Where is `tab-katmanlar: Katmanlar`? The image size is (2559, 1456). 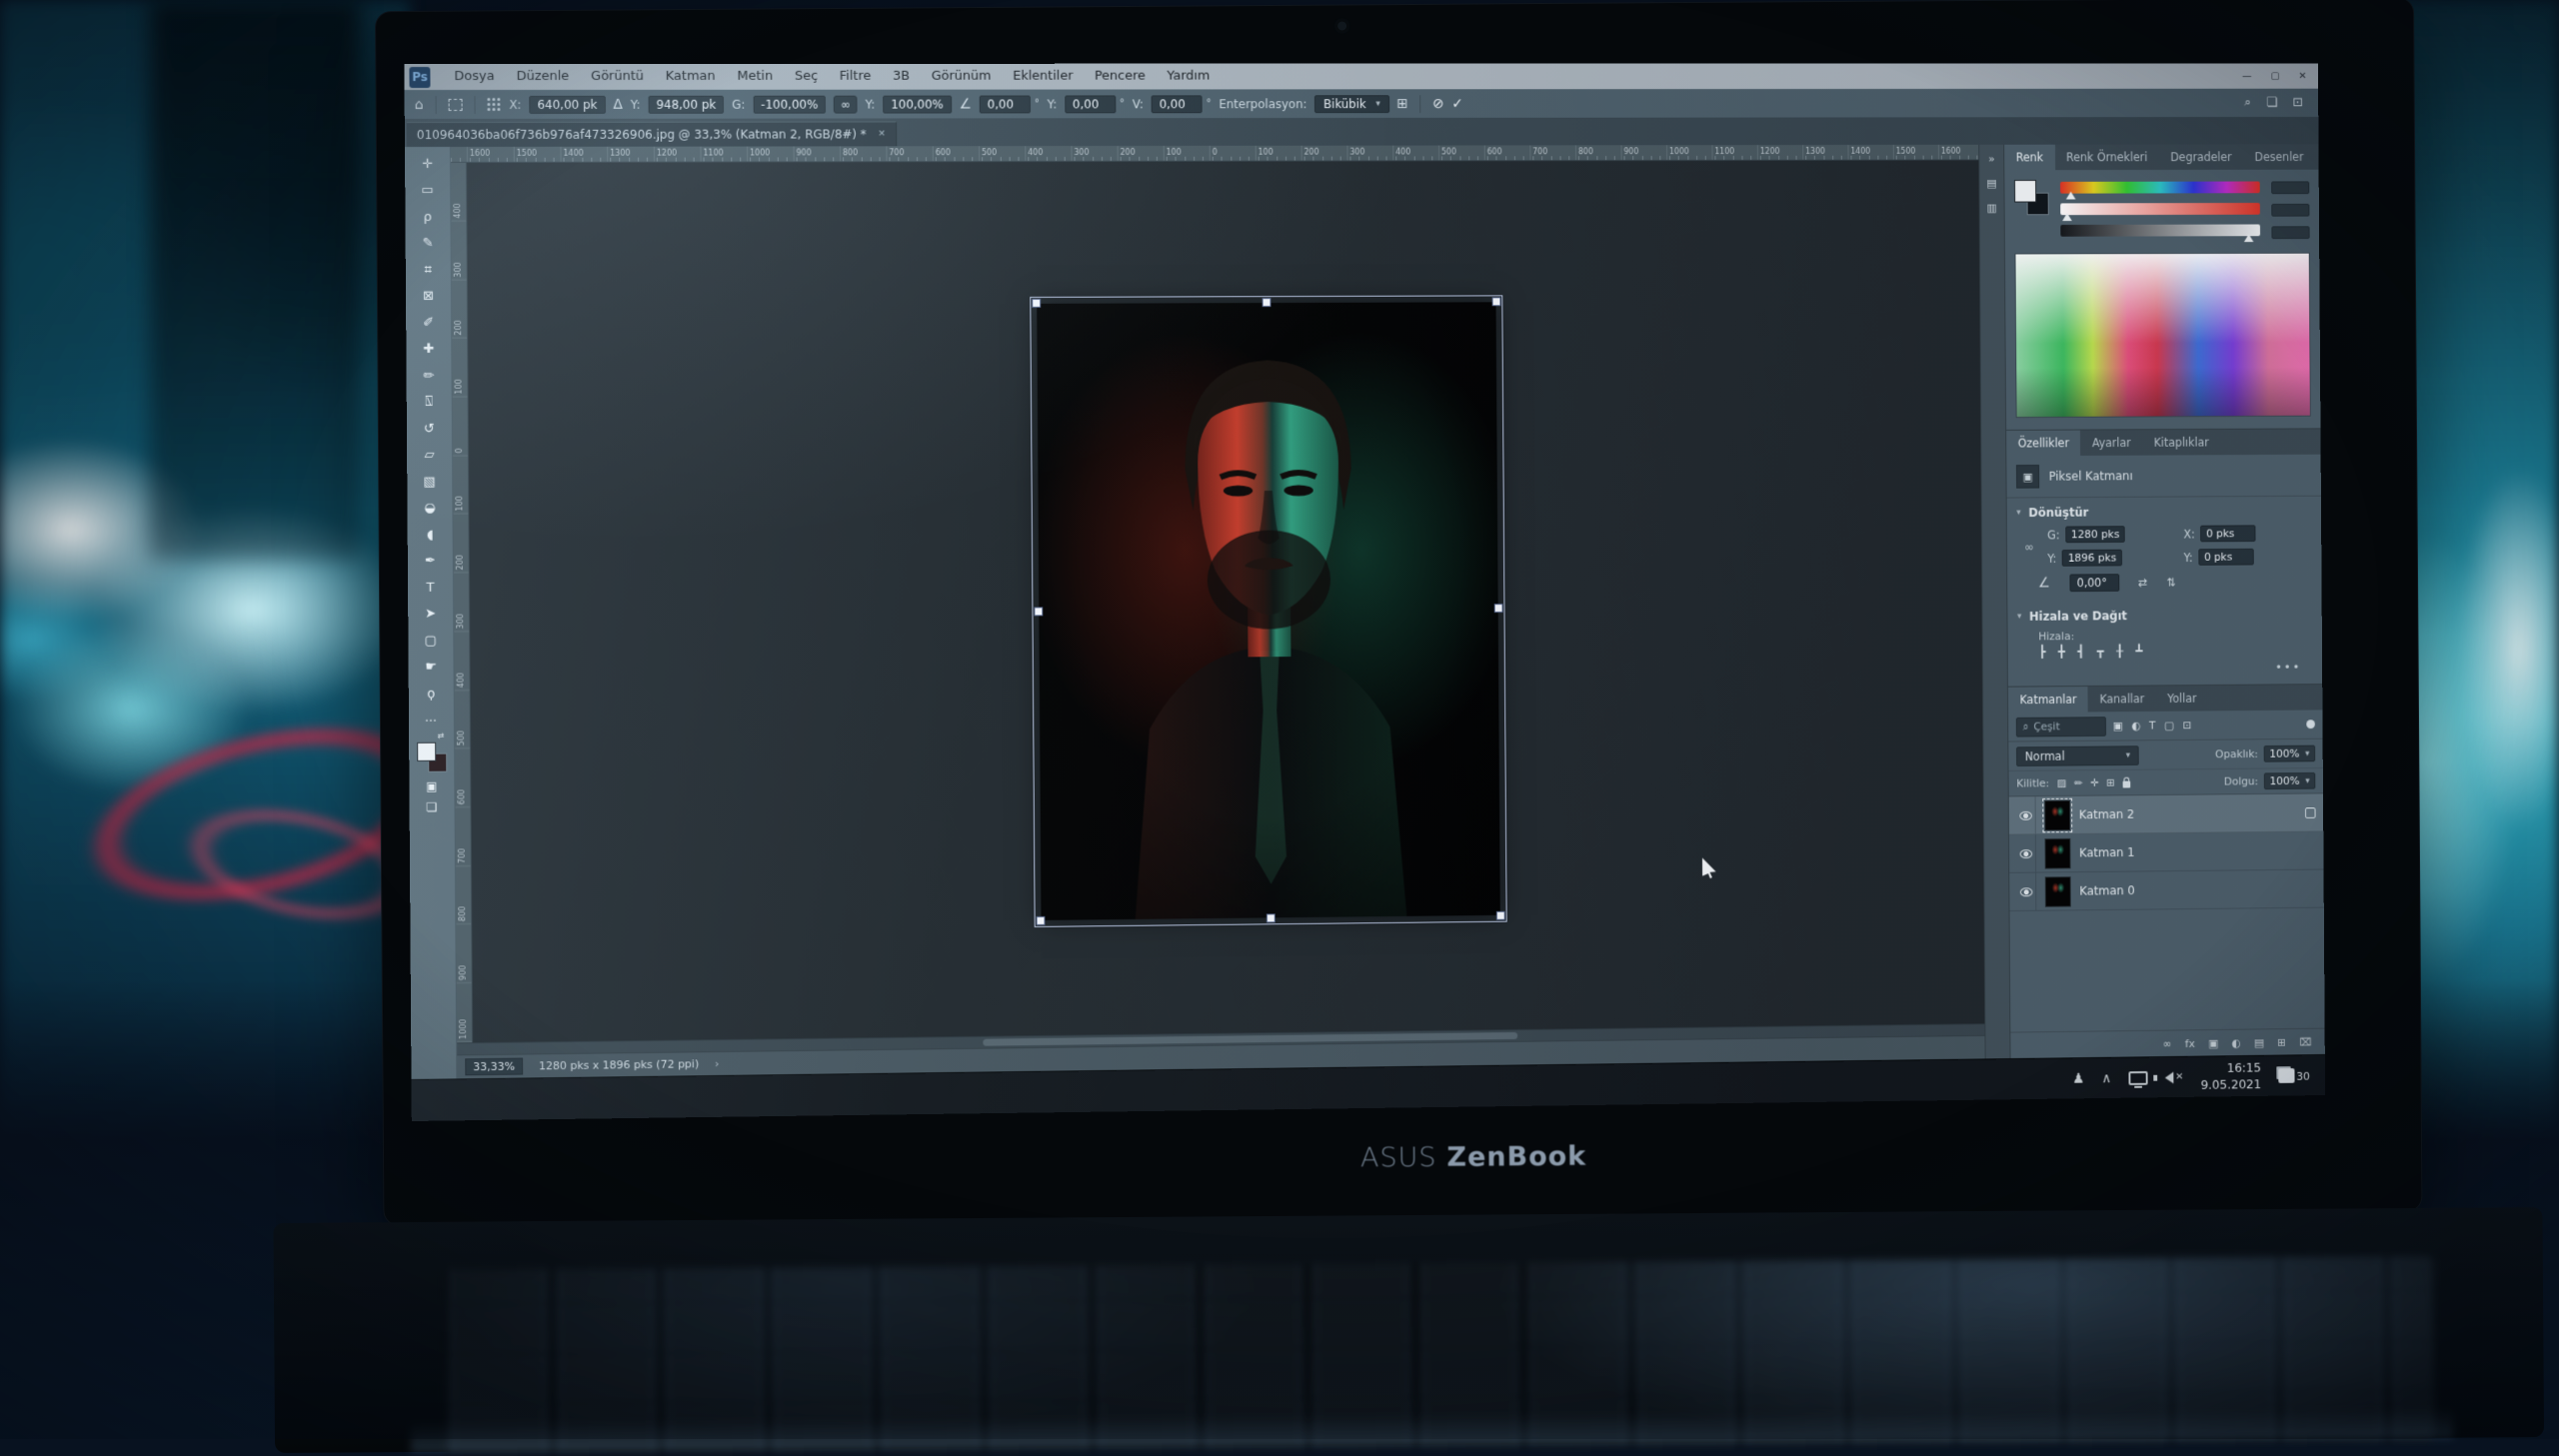
tab-katmanlar: Katmanlar is located at coordinates (2048, 700).